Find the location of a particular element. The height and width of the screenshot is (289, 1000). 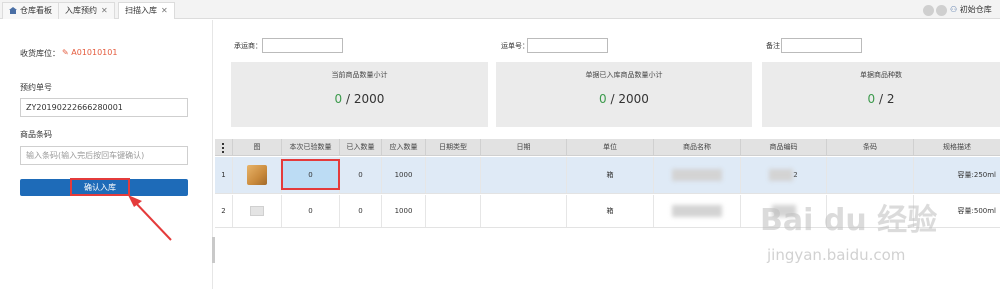

card-title: 单据商品种数 is located at coordinates (881, 75).